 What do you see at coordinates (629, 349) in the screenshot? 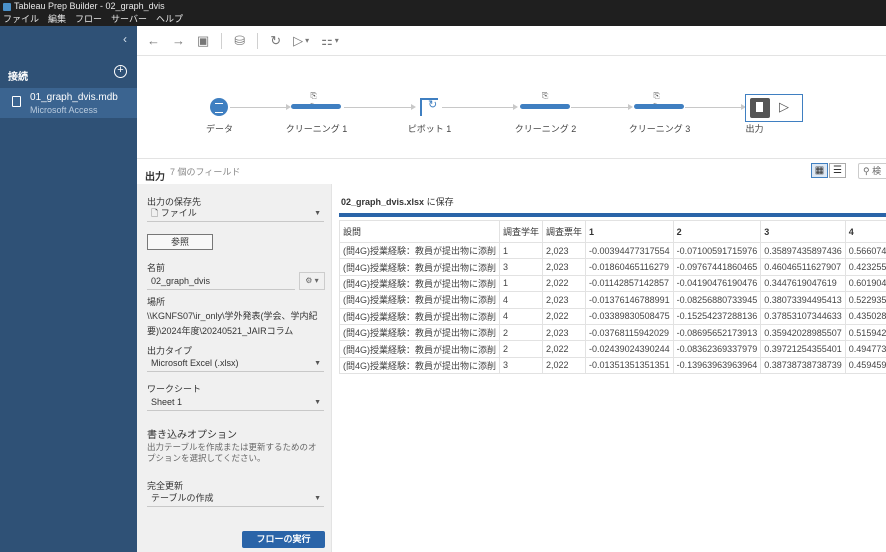
I see `table-cell: -0.02439024390244` at bounding box center [629, 349].